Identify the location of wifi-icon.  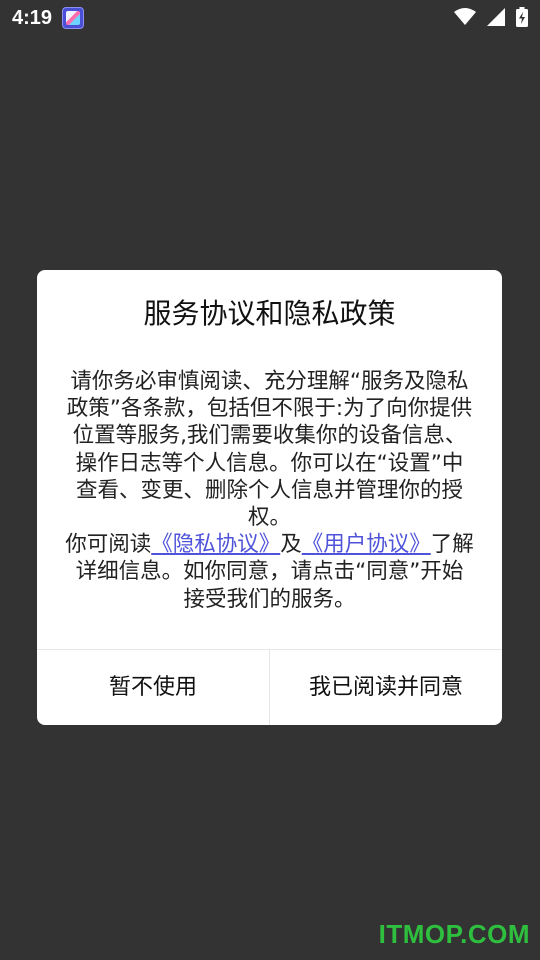
(464, 16).